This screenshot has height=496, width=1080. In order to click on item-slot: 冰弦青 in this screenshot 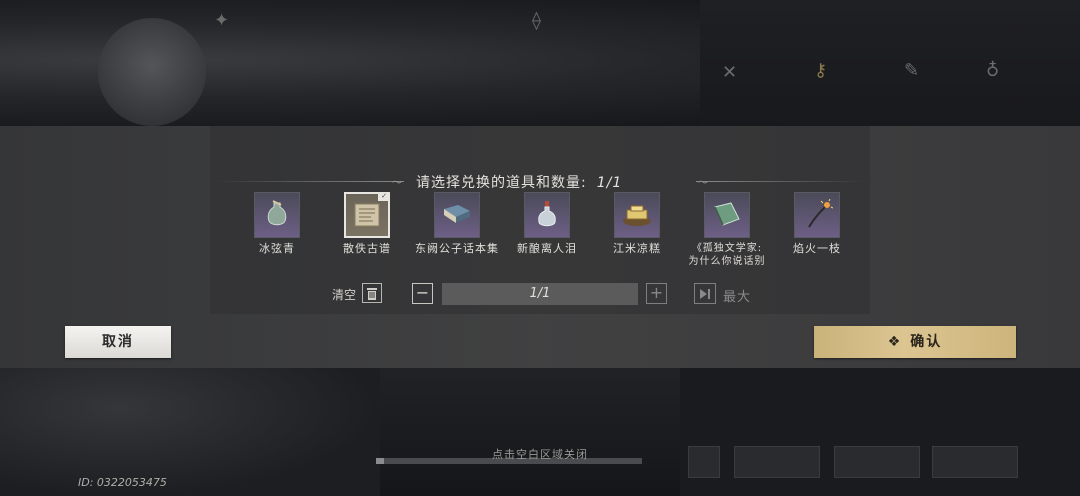, I will do `click(277, 224)`.